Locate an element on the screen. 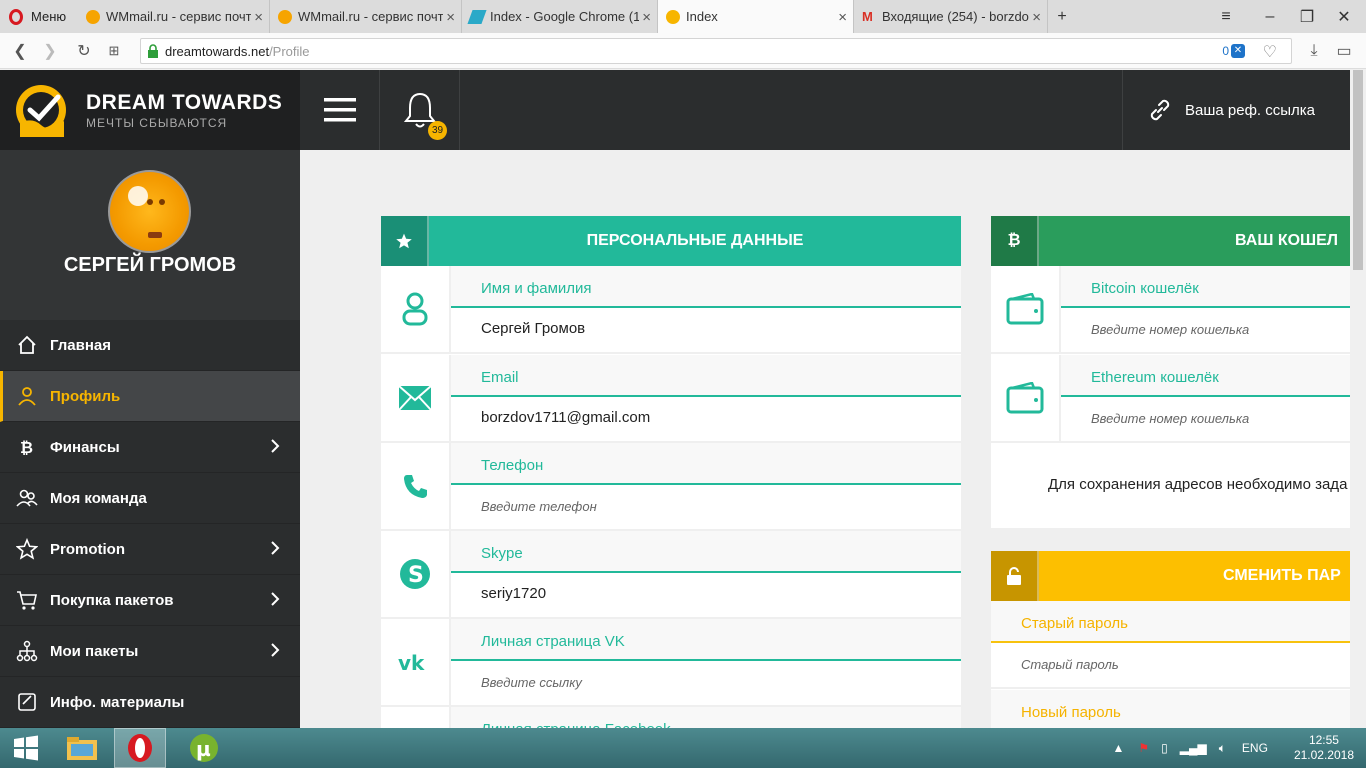  tab-menu-icon: ≡ is located at coordinates (1226, 16).